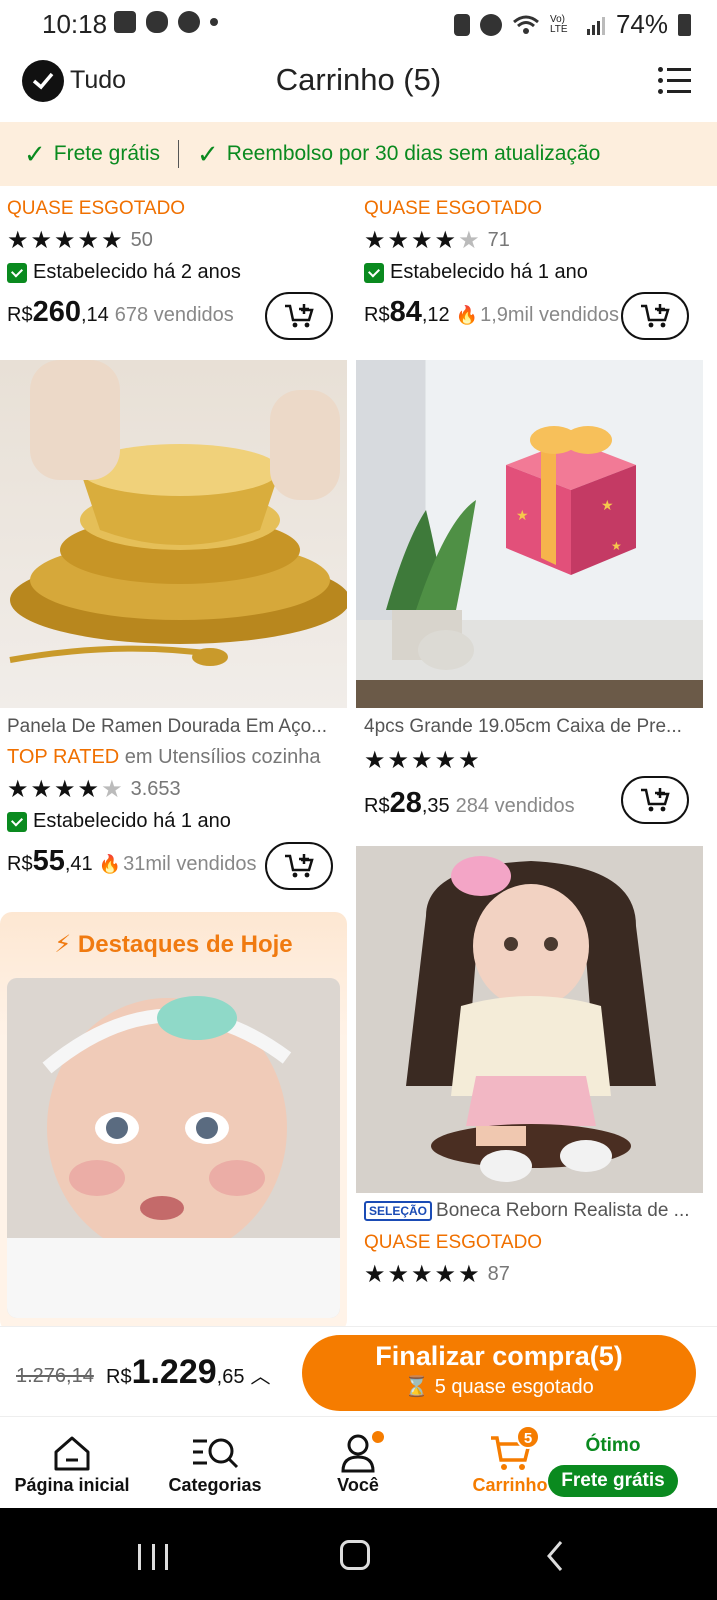 This screenshot has width=717, height=1600. What do you see at coordinates (499, 1373) in the screenshot?
I see `checkout-button: Finalizar compra(5) ⌛ 5 quase esgotado` at bounding box center [499, 1373].